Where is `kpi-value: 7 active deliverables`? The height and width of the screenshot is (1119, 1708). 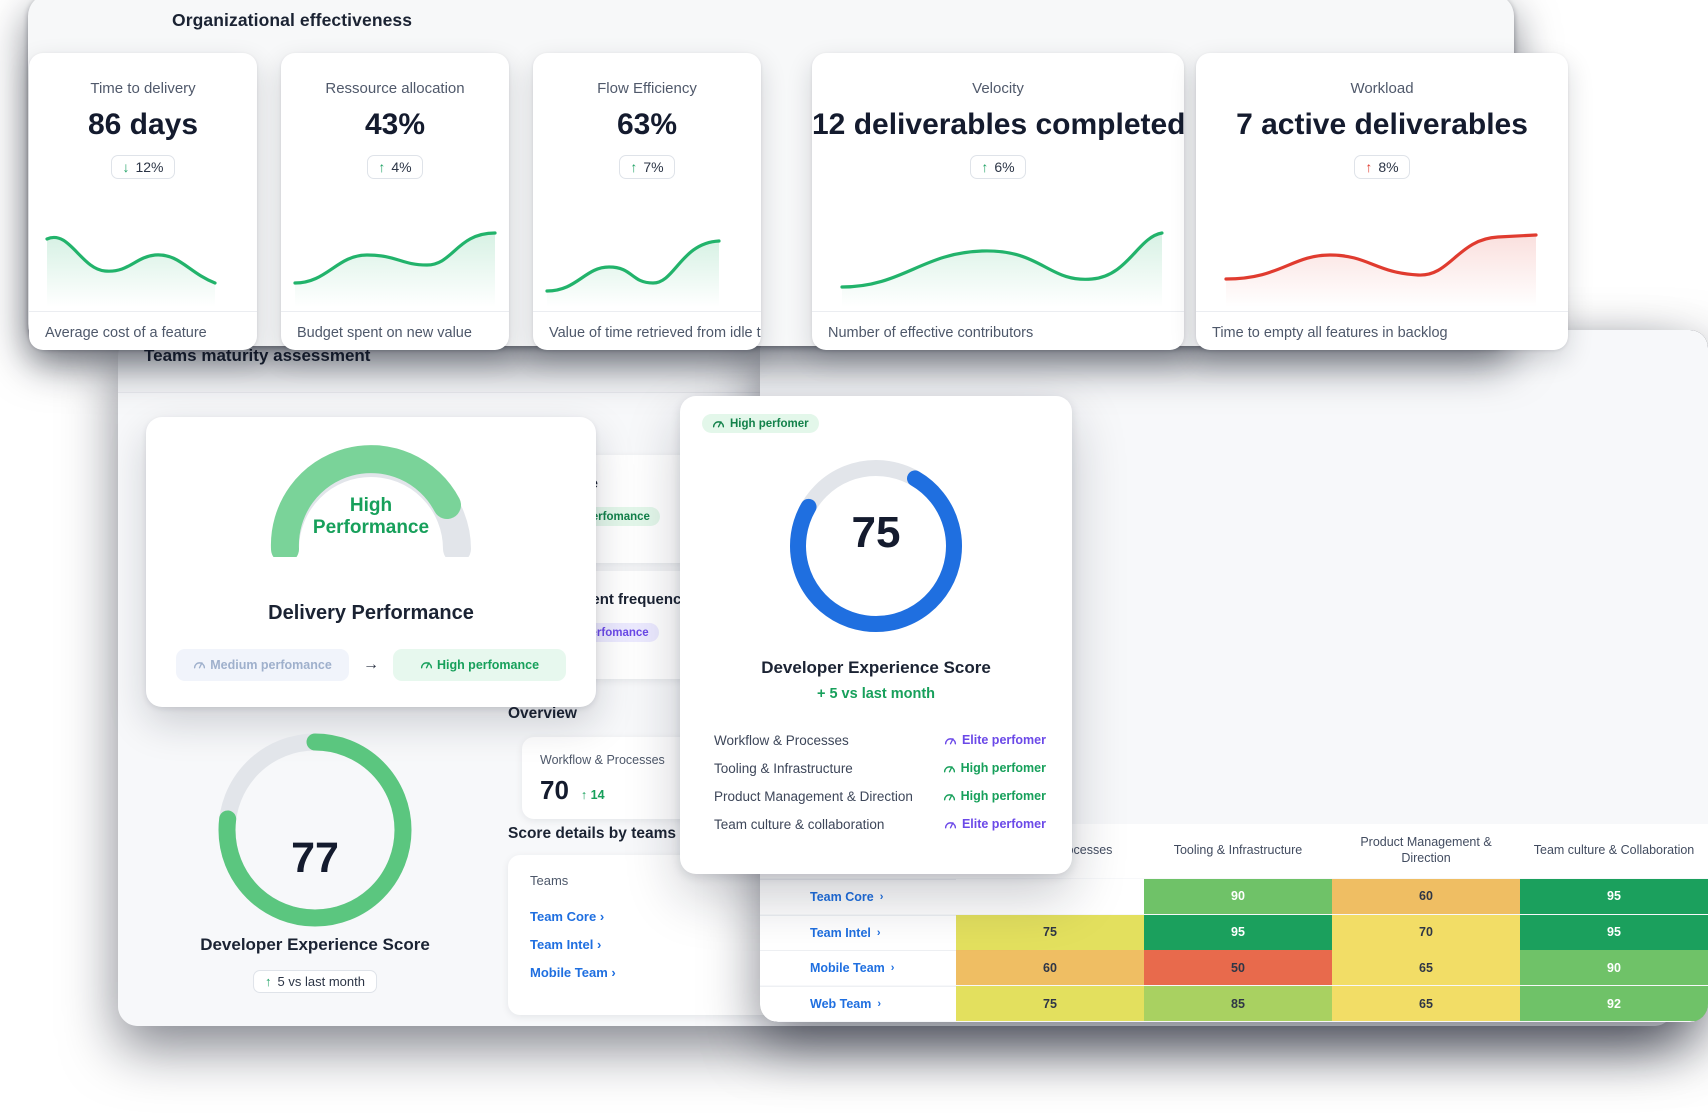
kpi-value: 7 active deliverables is located at coordinates (1382, 124).